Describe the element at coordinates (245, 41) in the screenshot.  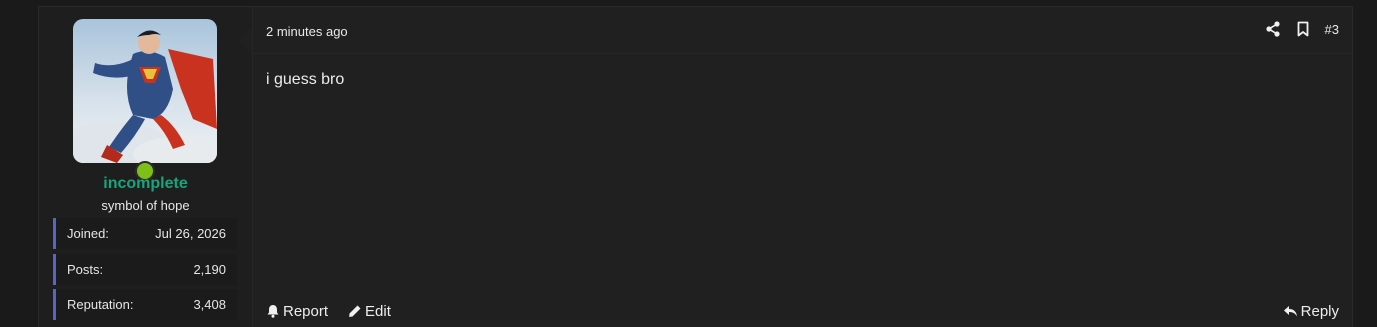
I see `post-pointer-arrow` at that location.